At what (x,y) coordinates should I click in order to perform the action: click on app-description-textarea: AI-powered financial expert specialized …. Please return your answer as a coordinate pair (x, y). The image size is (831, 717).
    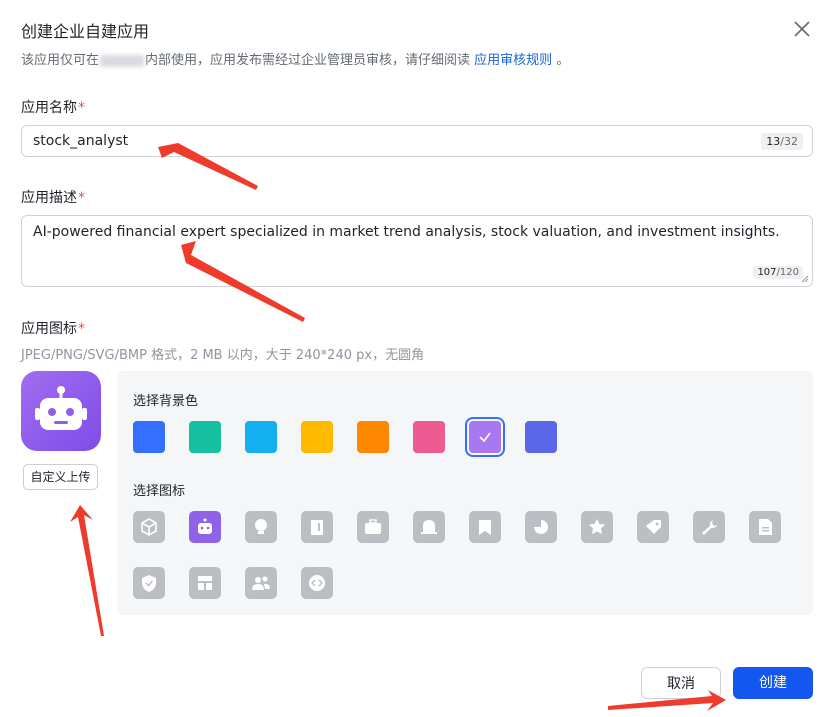
    Looking at the image, I should click on (417, 251).